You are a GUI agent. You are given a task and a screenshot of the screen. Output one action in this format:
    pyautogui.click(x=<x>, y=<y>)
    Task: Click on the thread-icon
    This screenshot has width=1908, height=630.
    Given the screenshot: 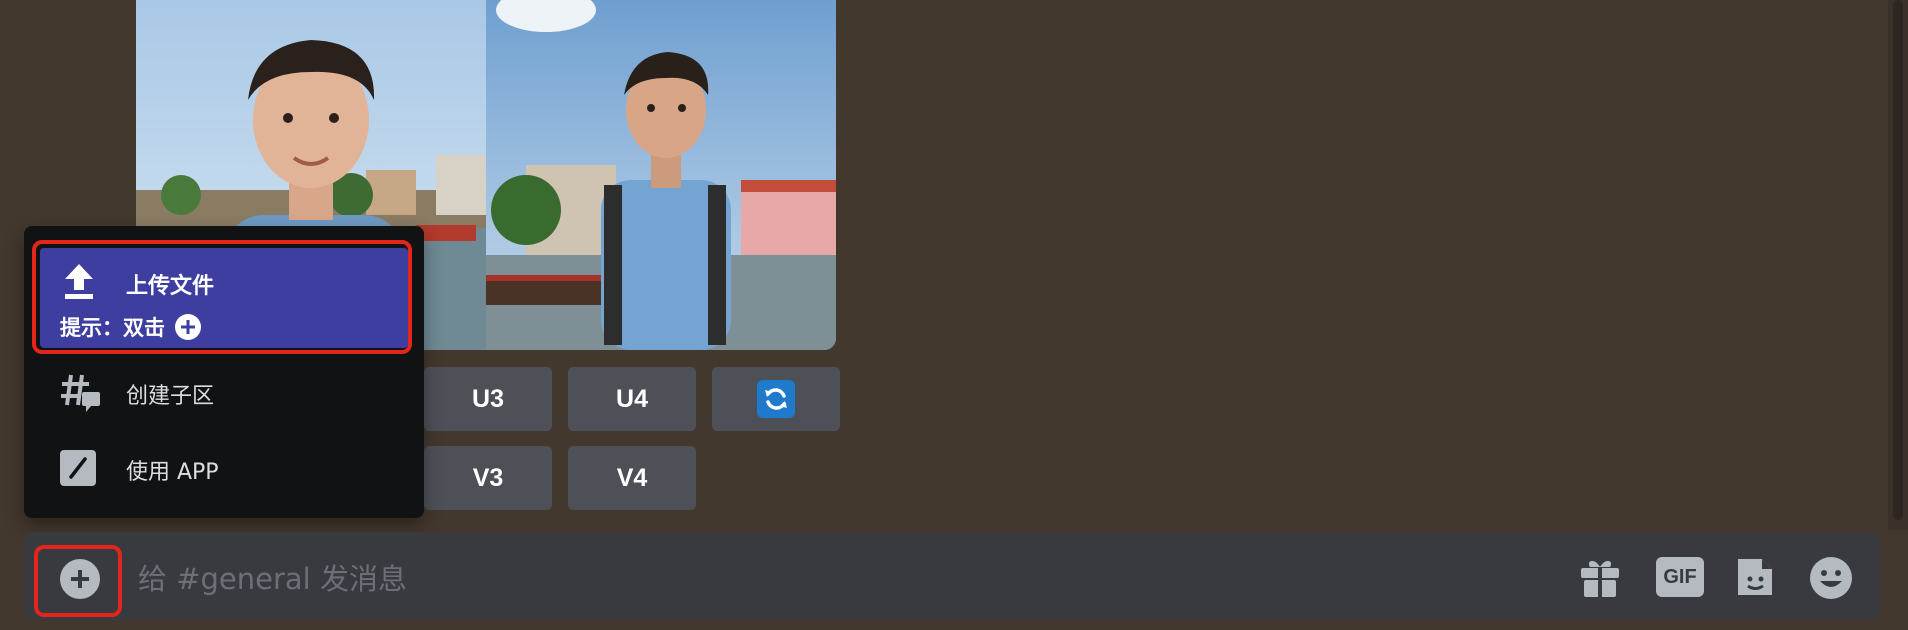 What is the action you would take?
    pyautogui.click(x=80, y=393)
    